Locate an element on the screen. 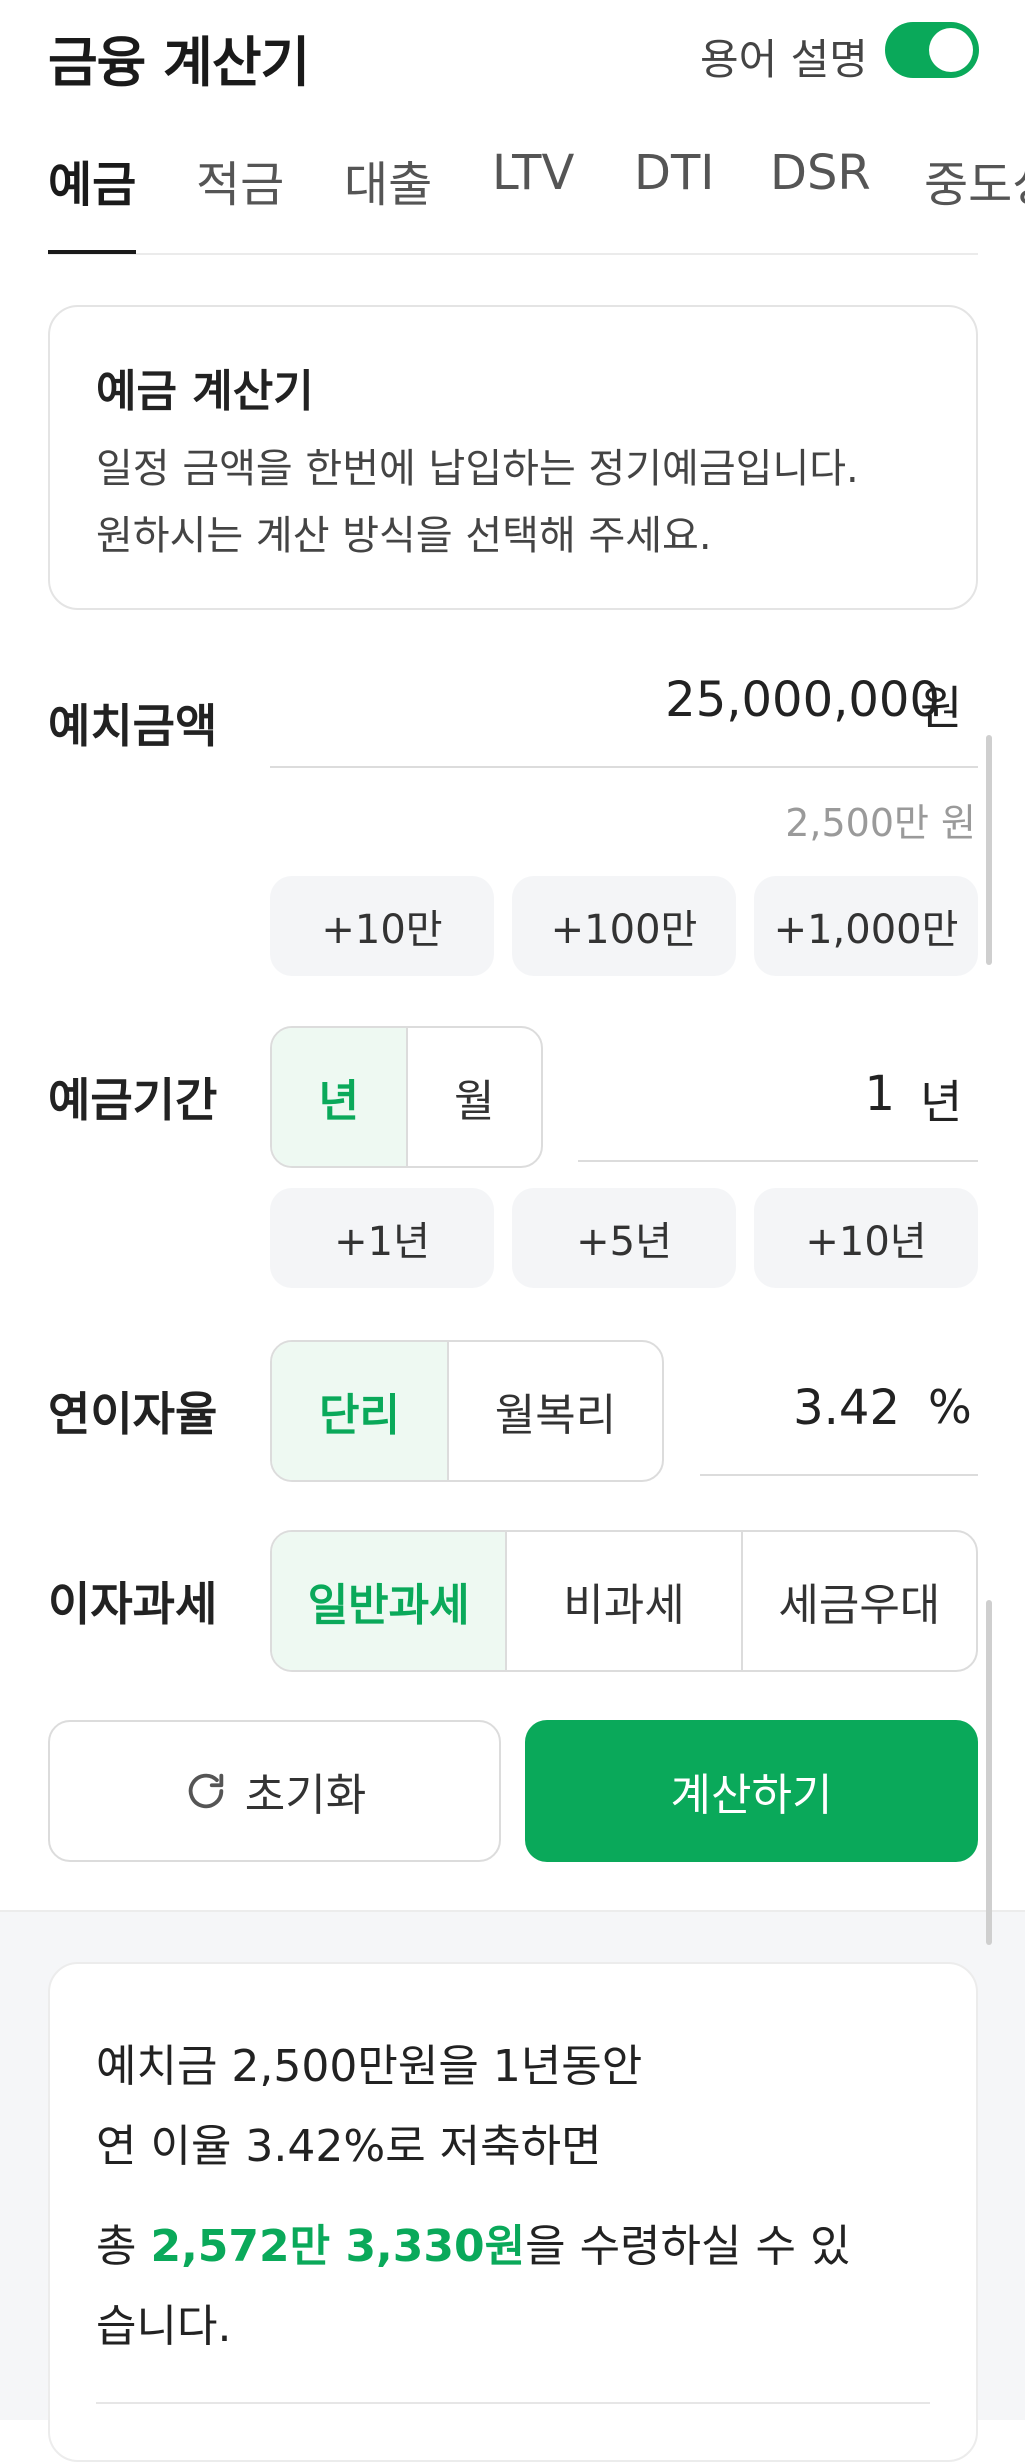 Image resolution: width=1025 pixels, height=2462 pixels. add-10-year-button: +10년 is located at coordinates (866, 1238).